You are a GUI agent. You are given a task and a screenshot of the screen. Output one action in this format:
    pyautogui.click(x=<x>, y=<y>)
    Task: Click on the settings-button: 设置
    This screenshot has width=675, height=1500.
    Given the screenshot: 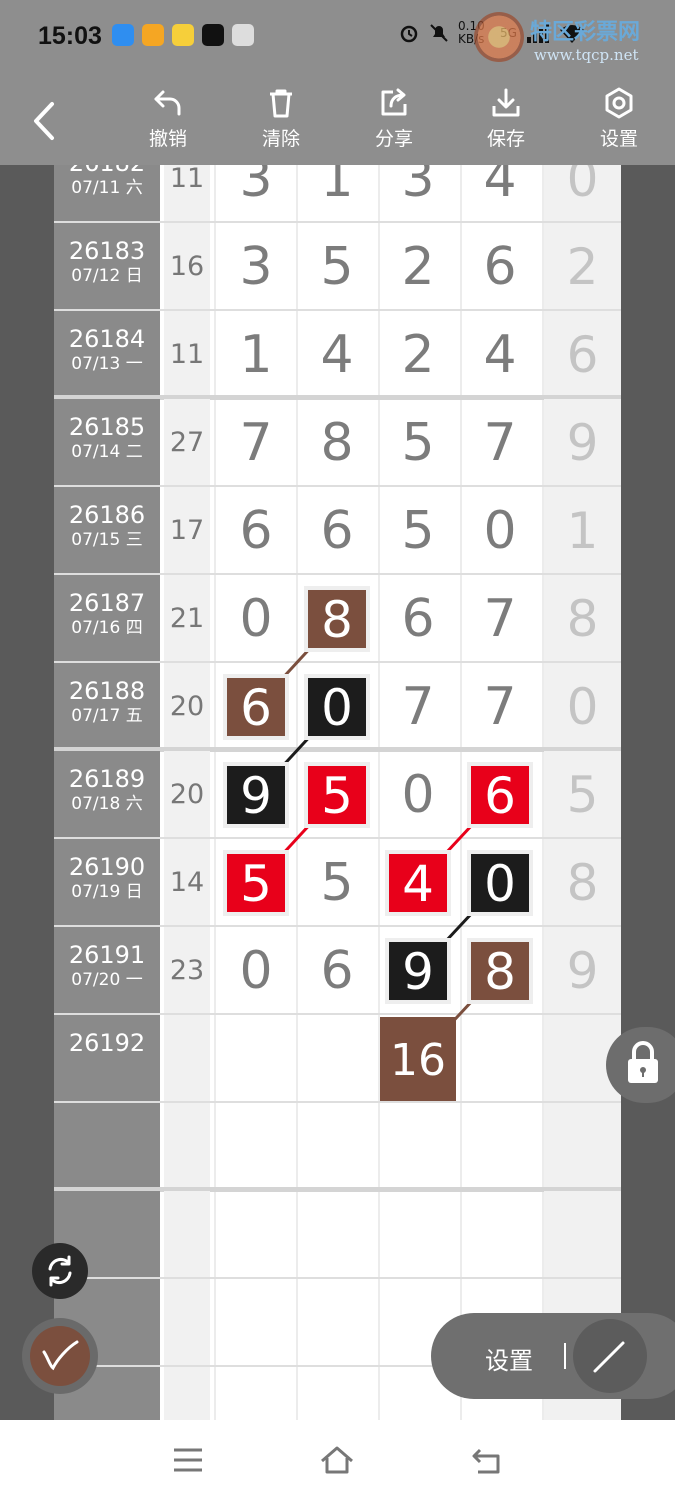 What is the action you would take?
    pyautogui.click(x=619, y=123)
    